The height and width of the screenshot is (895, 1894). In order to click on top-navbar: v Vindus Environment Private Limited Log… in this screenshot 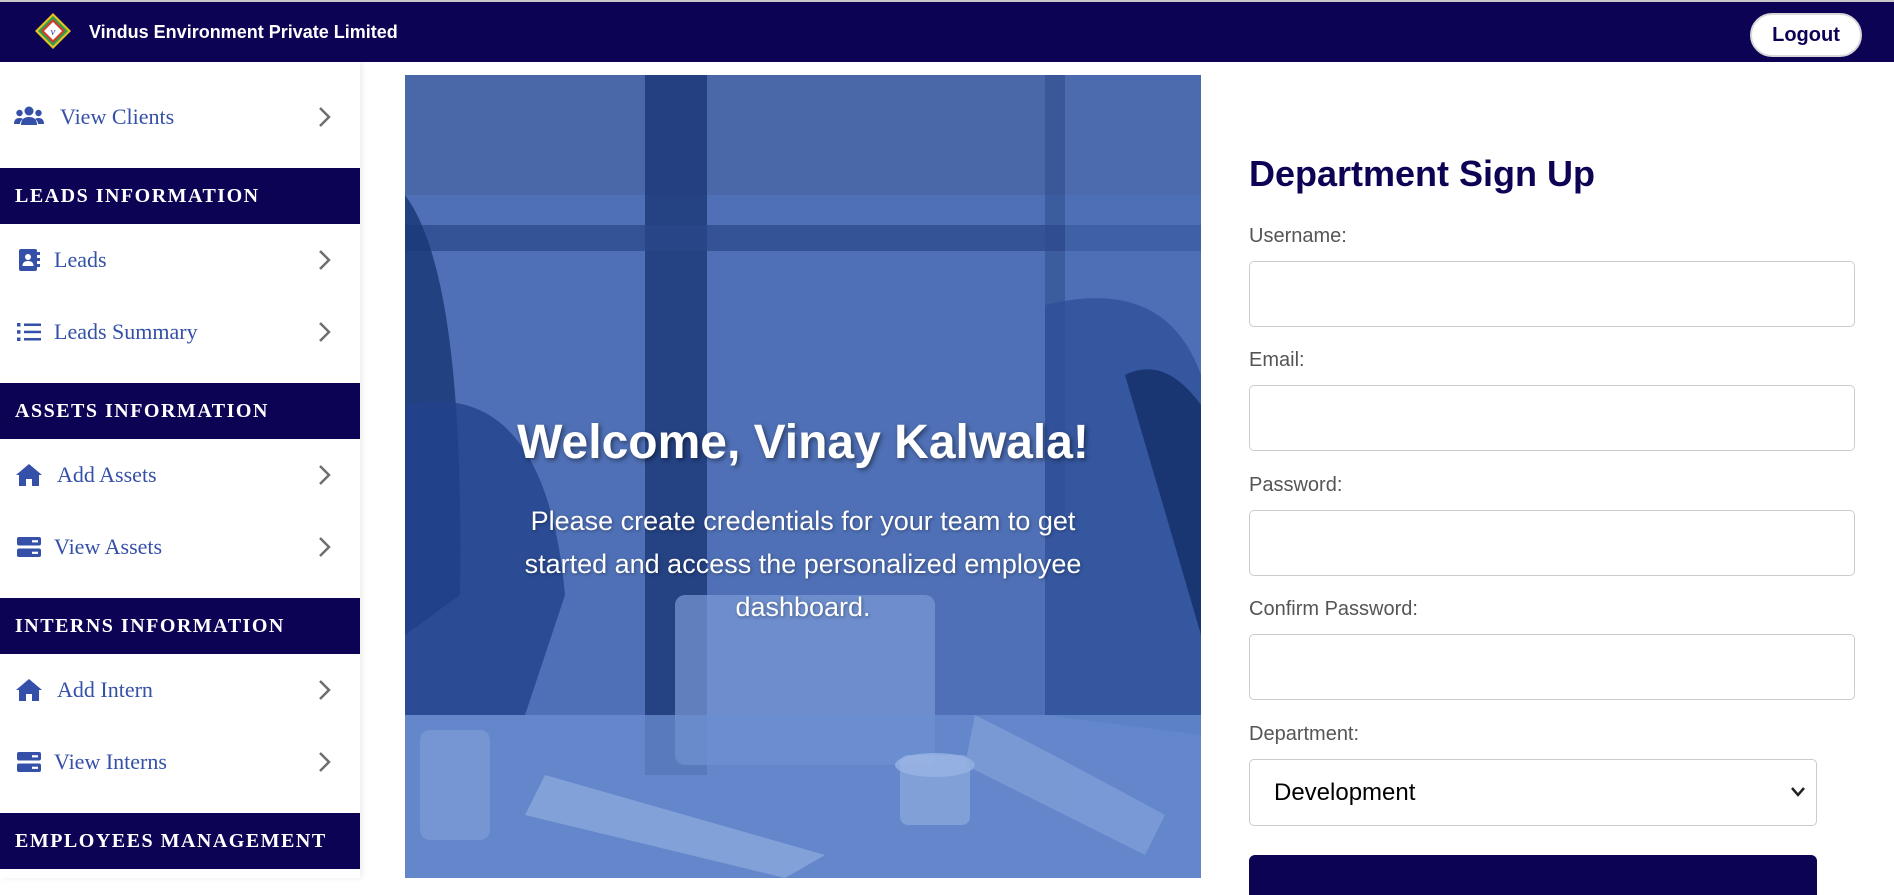, I will do `click(947, 31)`.